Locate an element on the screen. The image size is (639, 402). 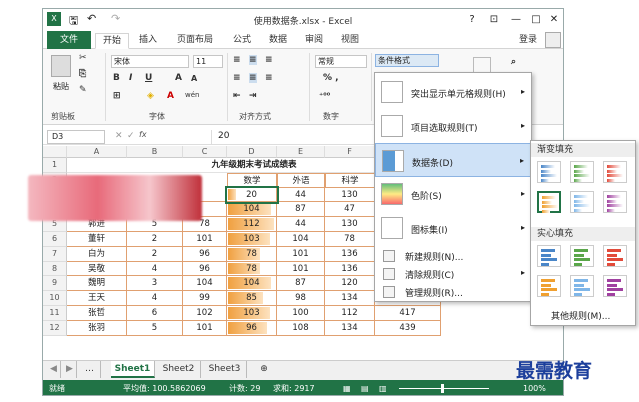
next-sheet-icon: ▶ is located at coordinates (70, 369).